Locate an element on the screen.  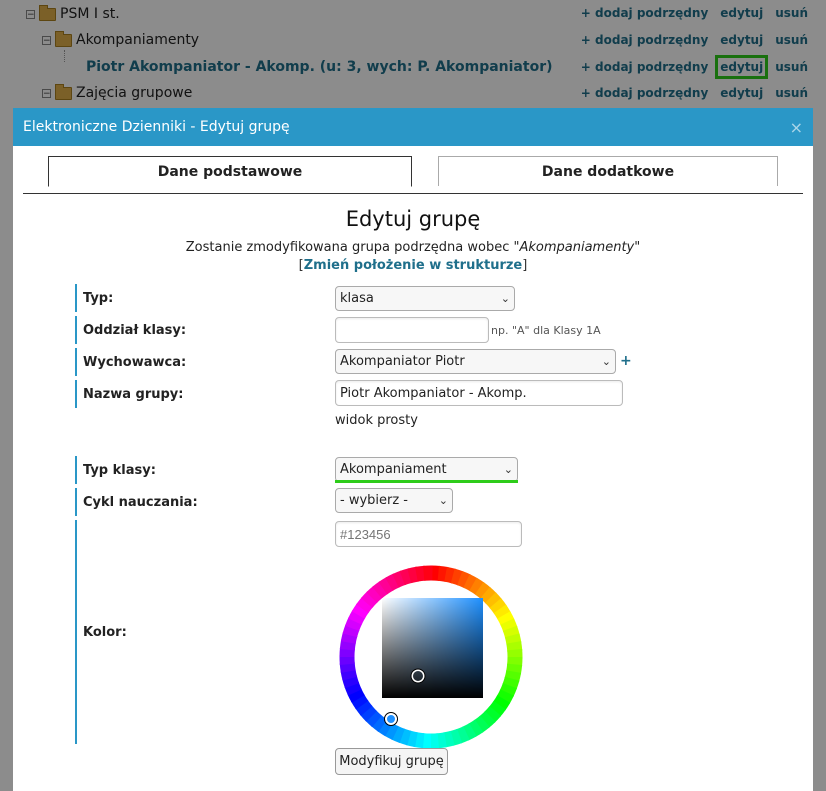
bracket-close: ] is located at coordinates (525, 265).